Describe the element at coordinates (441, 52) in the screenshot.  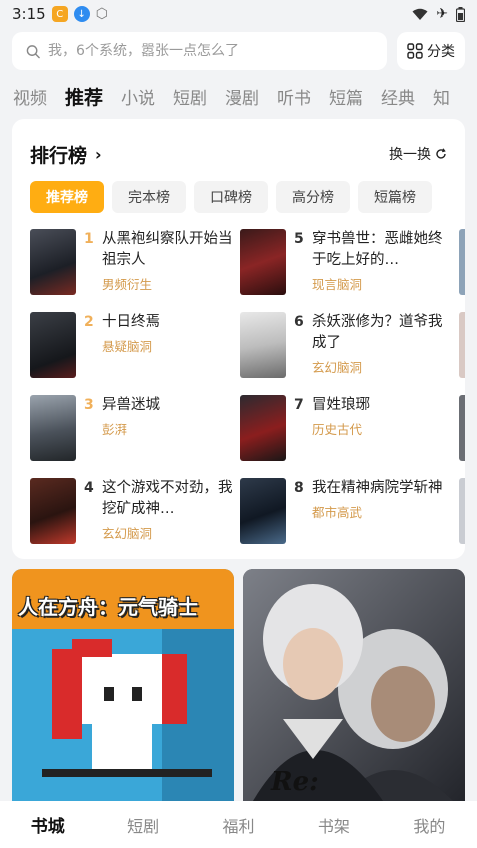
I see `category-label: 分类` at that location.